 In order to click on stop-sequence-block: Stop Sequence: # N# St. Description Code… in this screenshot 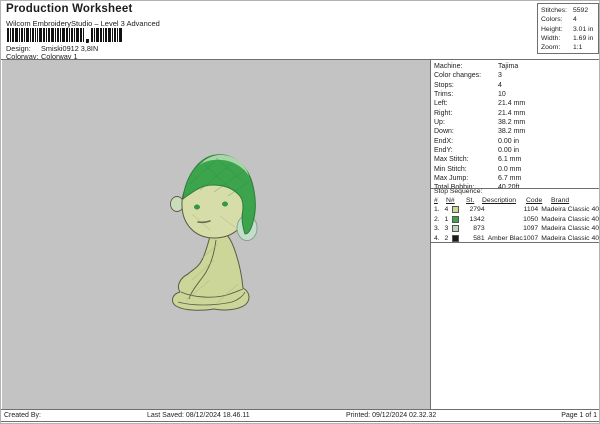, I will do `click(516, 215)`.